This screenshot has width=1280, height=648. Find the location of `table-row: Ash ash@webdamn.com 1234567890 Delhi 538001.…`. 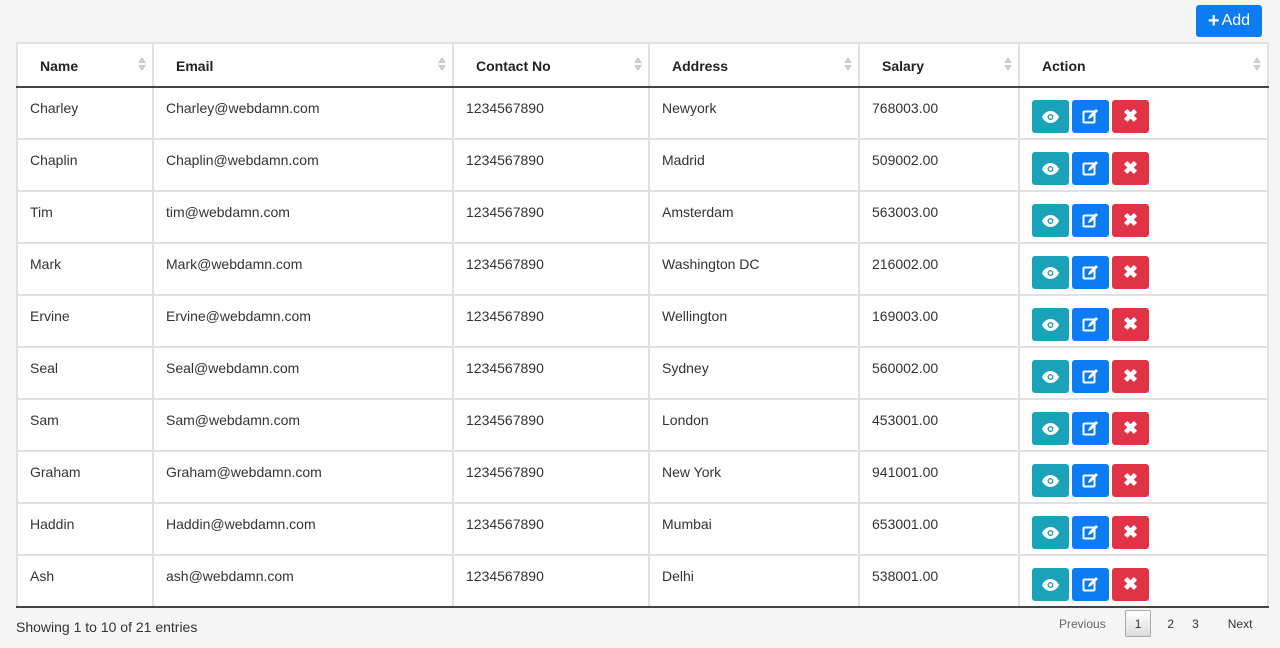

table-row: Ash ash@webdamn.com 1234567890 Delhi 538001.… is located at coordinates (642, 581).